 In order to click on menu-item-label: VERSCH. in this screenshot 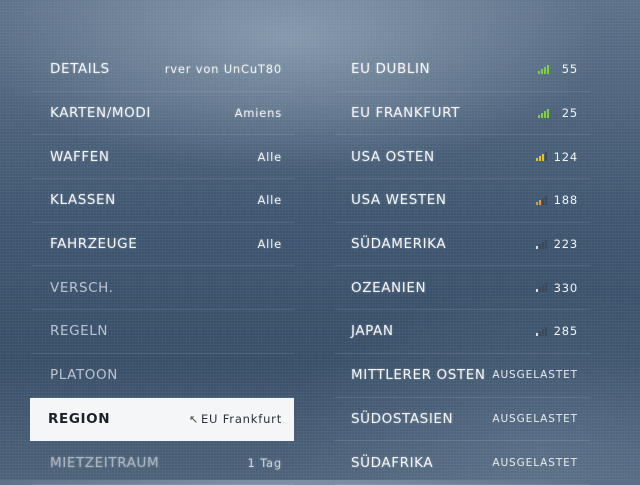, I will do `click(82, 287)`.